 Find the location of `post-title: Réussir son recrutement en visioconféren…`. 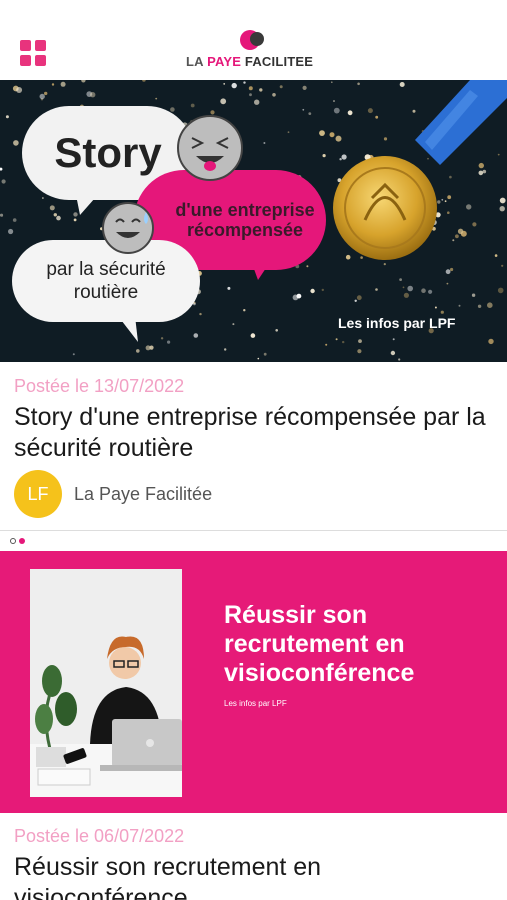

post-title: Réussir son recrutement en visioconféren… is located at coordinates (256, 876).